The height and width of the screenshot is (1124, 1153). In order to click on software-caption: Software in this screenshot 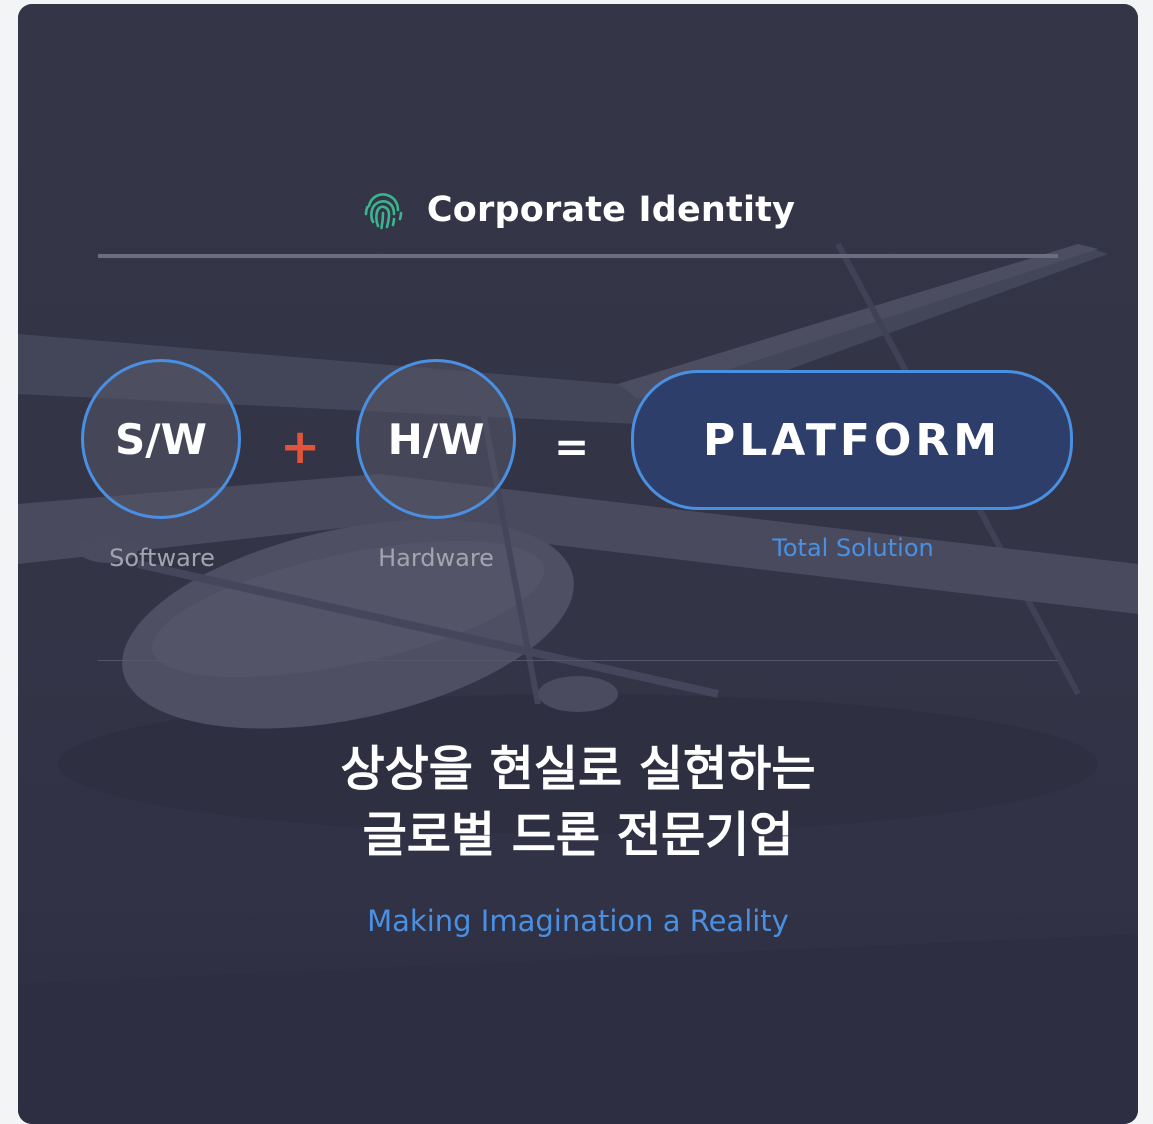, I will do `click(162, 558)`.